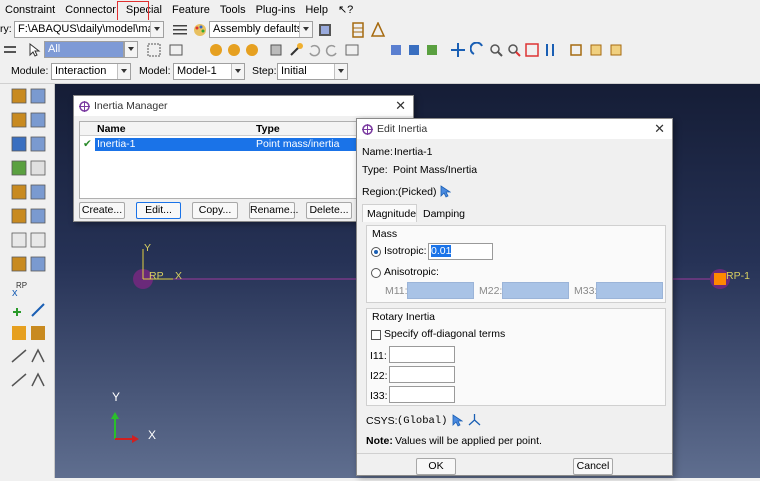 The height and width of the screenshot is (481, 760). I want to click on inertia-manager-title: Inertia Manager, so click(131, 106).